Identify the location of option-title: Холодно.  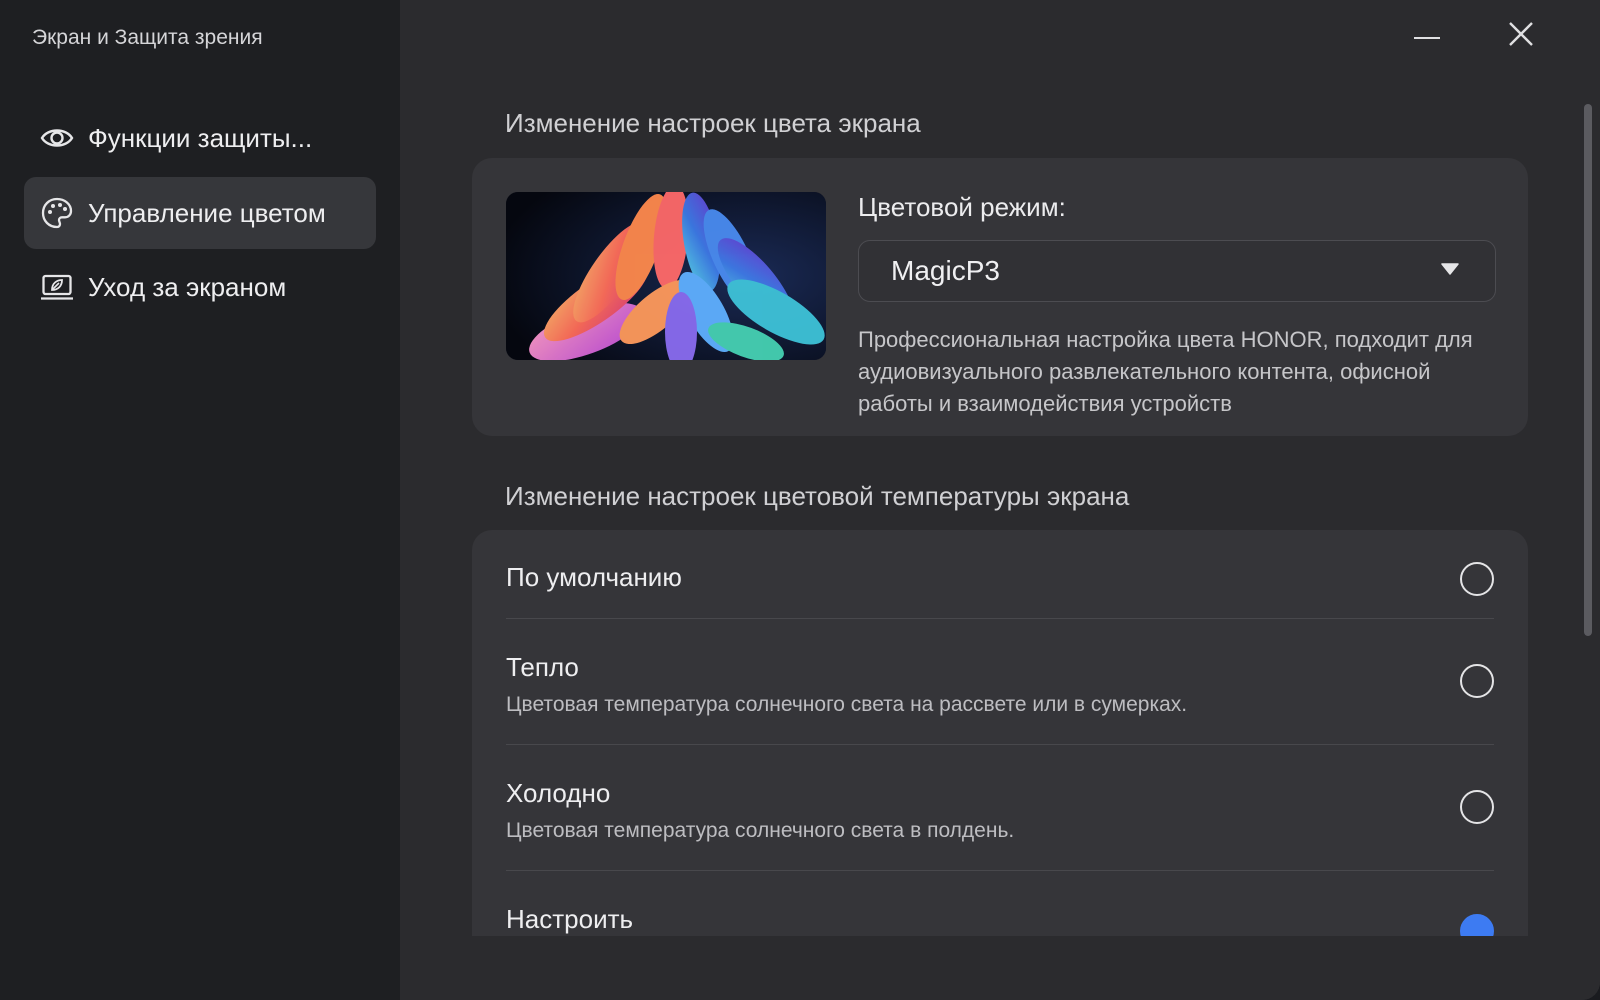
(558, 793).